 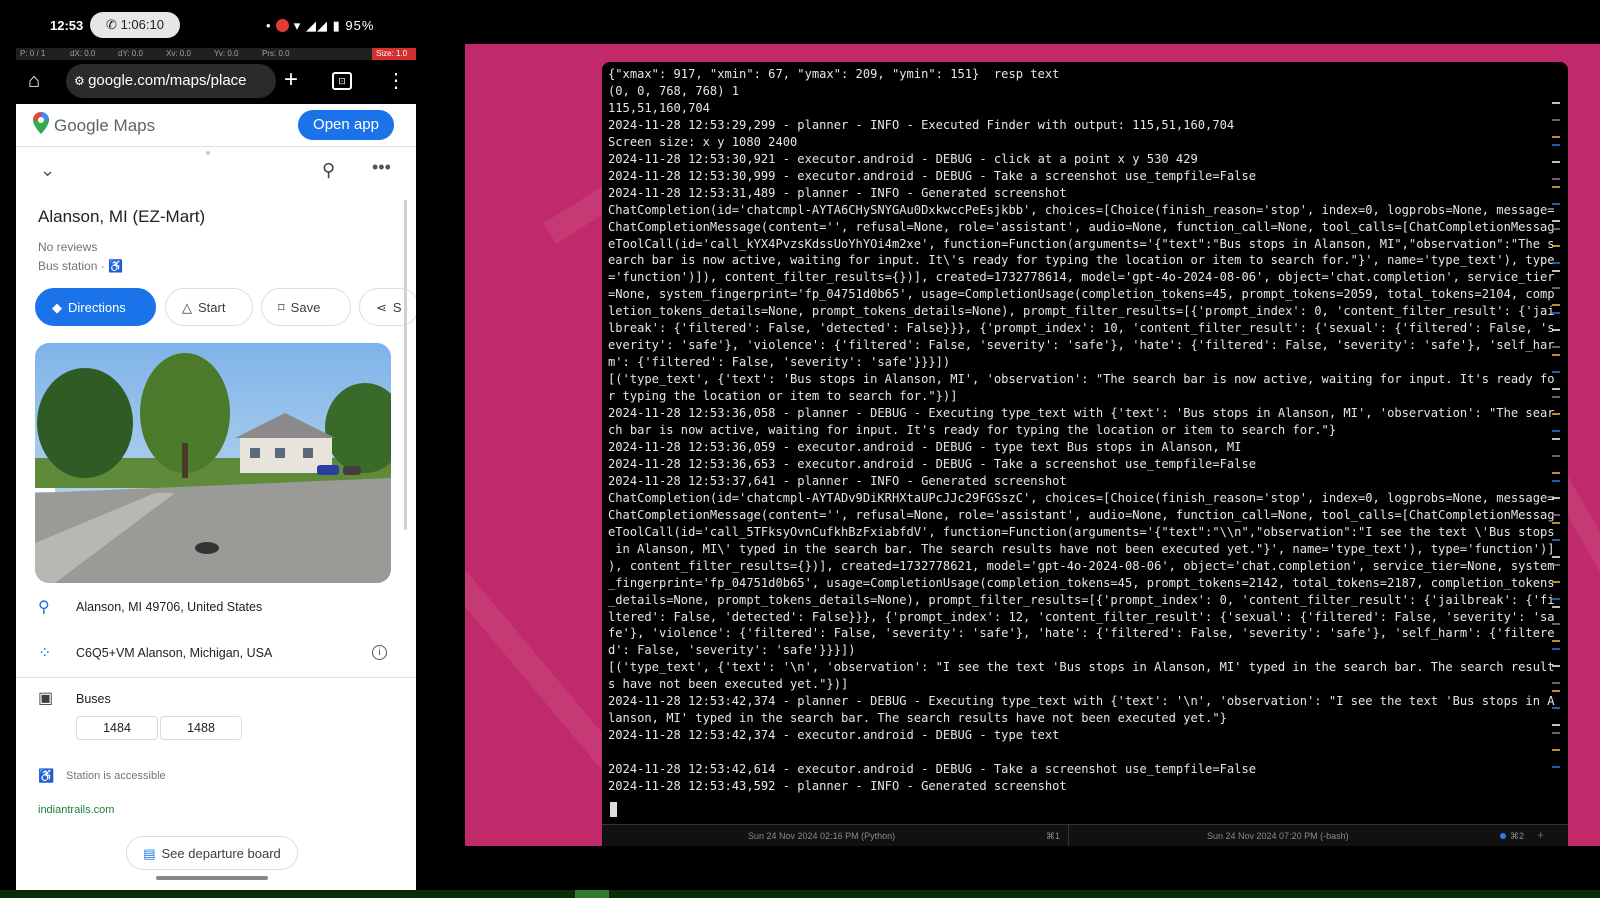 I want to click on terminal-line: Screen size: x y 1080 2400, so click(x=703, y=141).